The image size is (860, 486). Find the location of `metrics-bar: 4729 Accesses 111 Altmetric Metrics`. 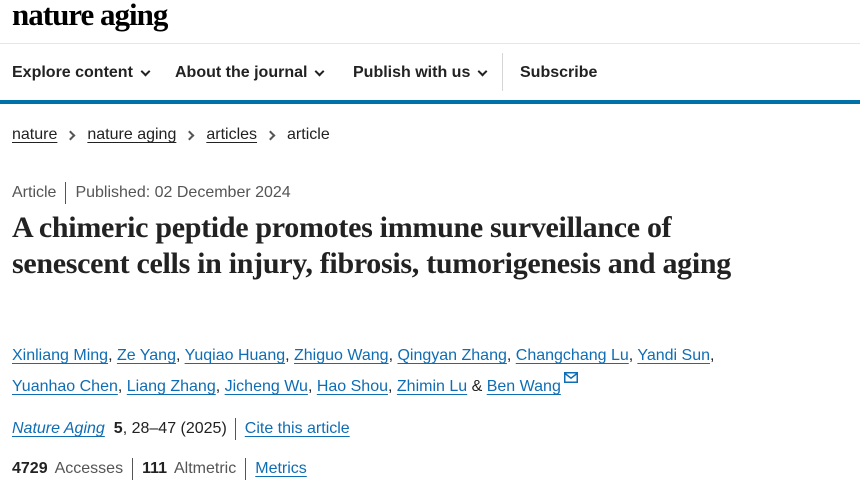

metrics-bar: 4729 Accesses 111 Altmetric Metrics is located at coordinates (159, 469).